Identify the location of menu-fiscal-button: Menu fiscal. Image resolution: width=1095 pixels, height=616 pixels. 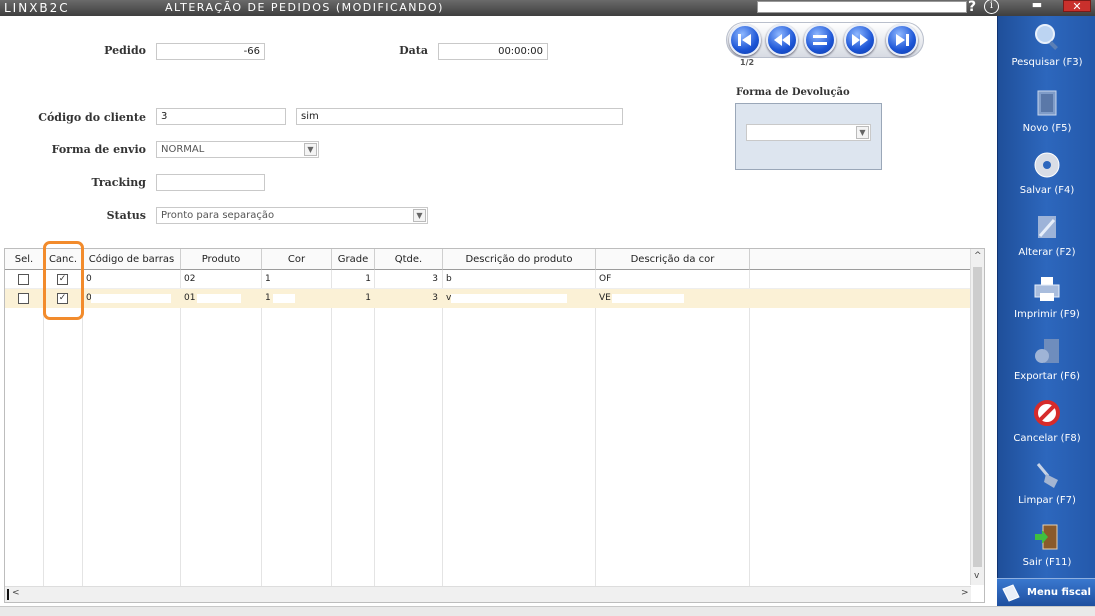
(1046, 592).